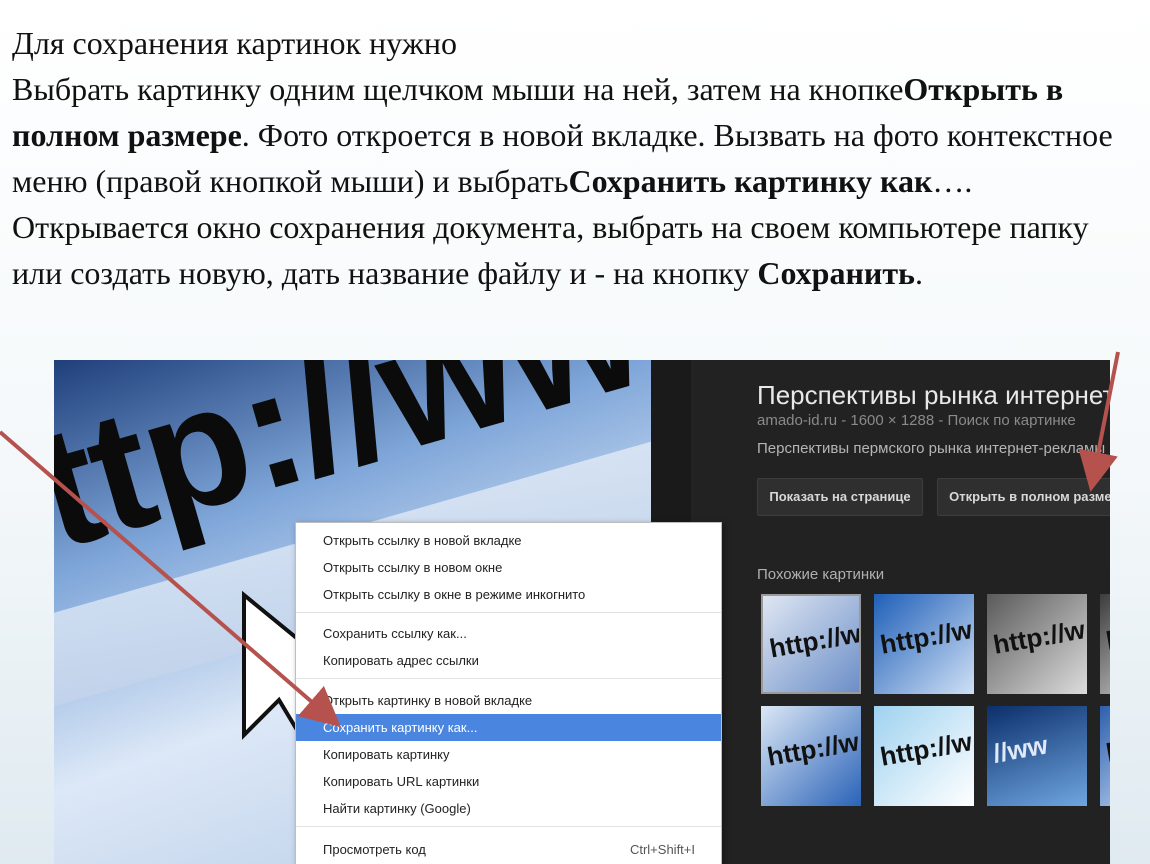  I want to click on instruction-line-1: Для сохранения картинок нужно, so click(234, 43).